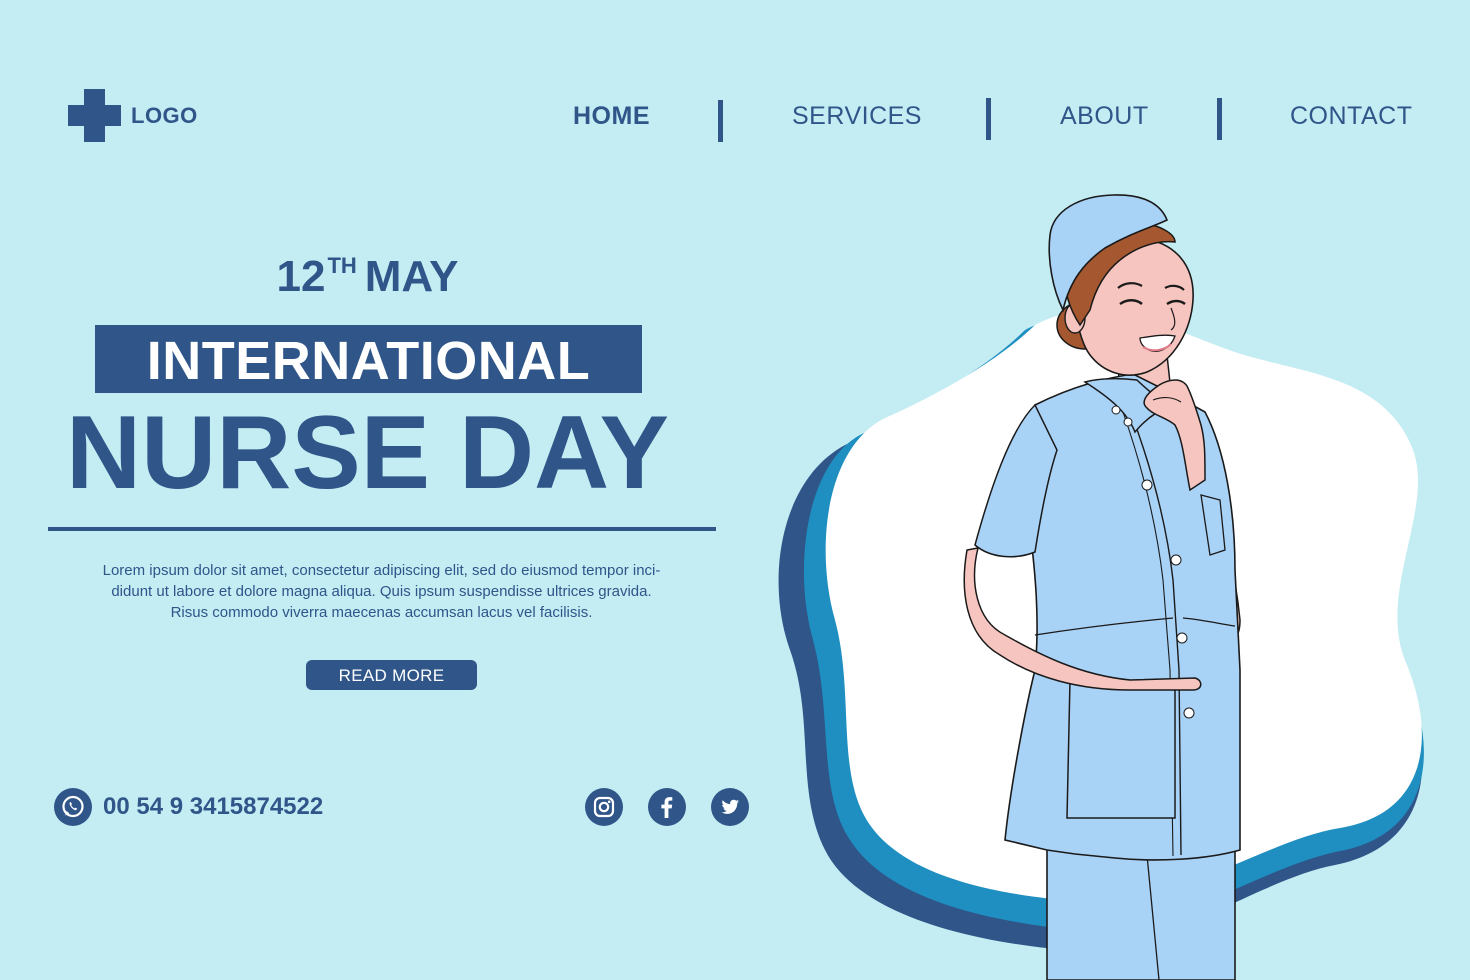 Image resolution: width=1470 pixels, height=980 pixels. What do you see at coordinates (604, 807) in the screenshot?
I see `instagram-icon` at bounding box center [604, 807].